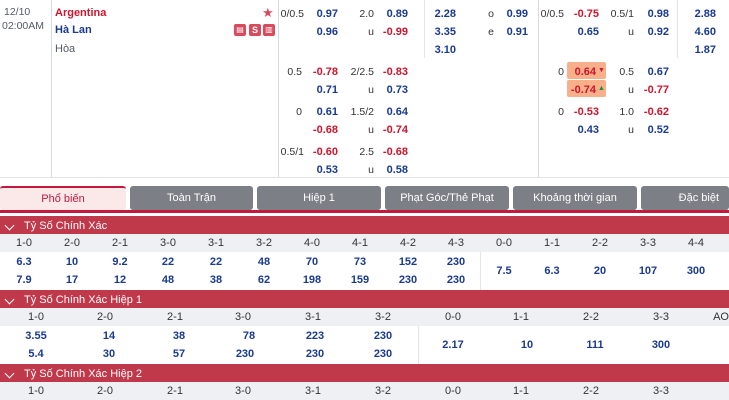 The height and width of the screenshot is (400, 729). Describe the element at coordinates (24, 280) in the screenshot. I see `score-odds: 7.9` at that location.